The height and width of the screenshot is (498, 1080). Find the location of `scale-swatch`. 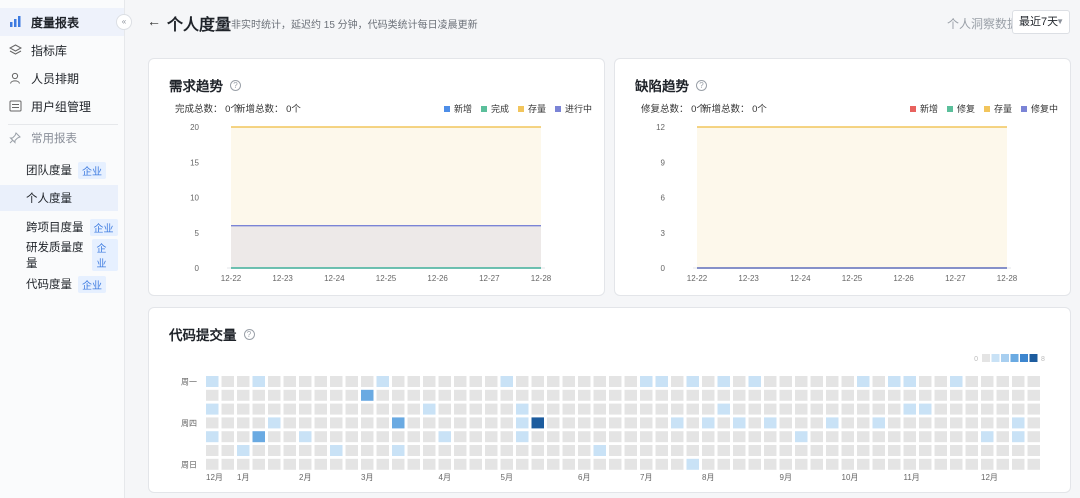

scale-swatch is located at coordinates (1005, 358).